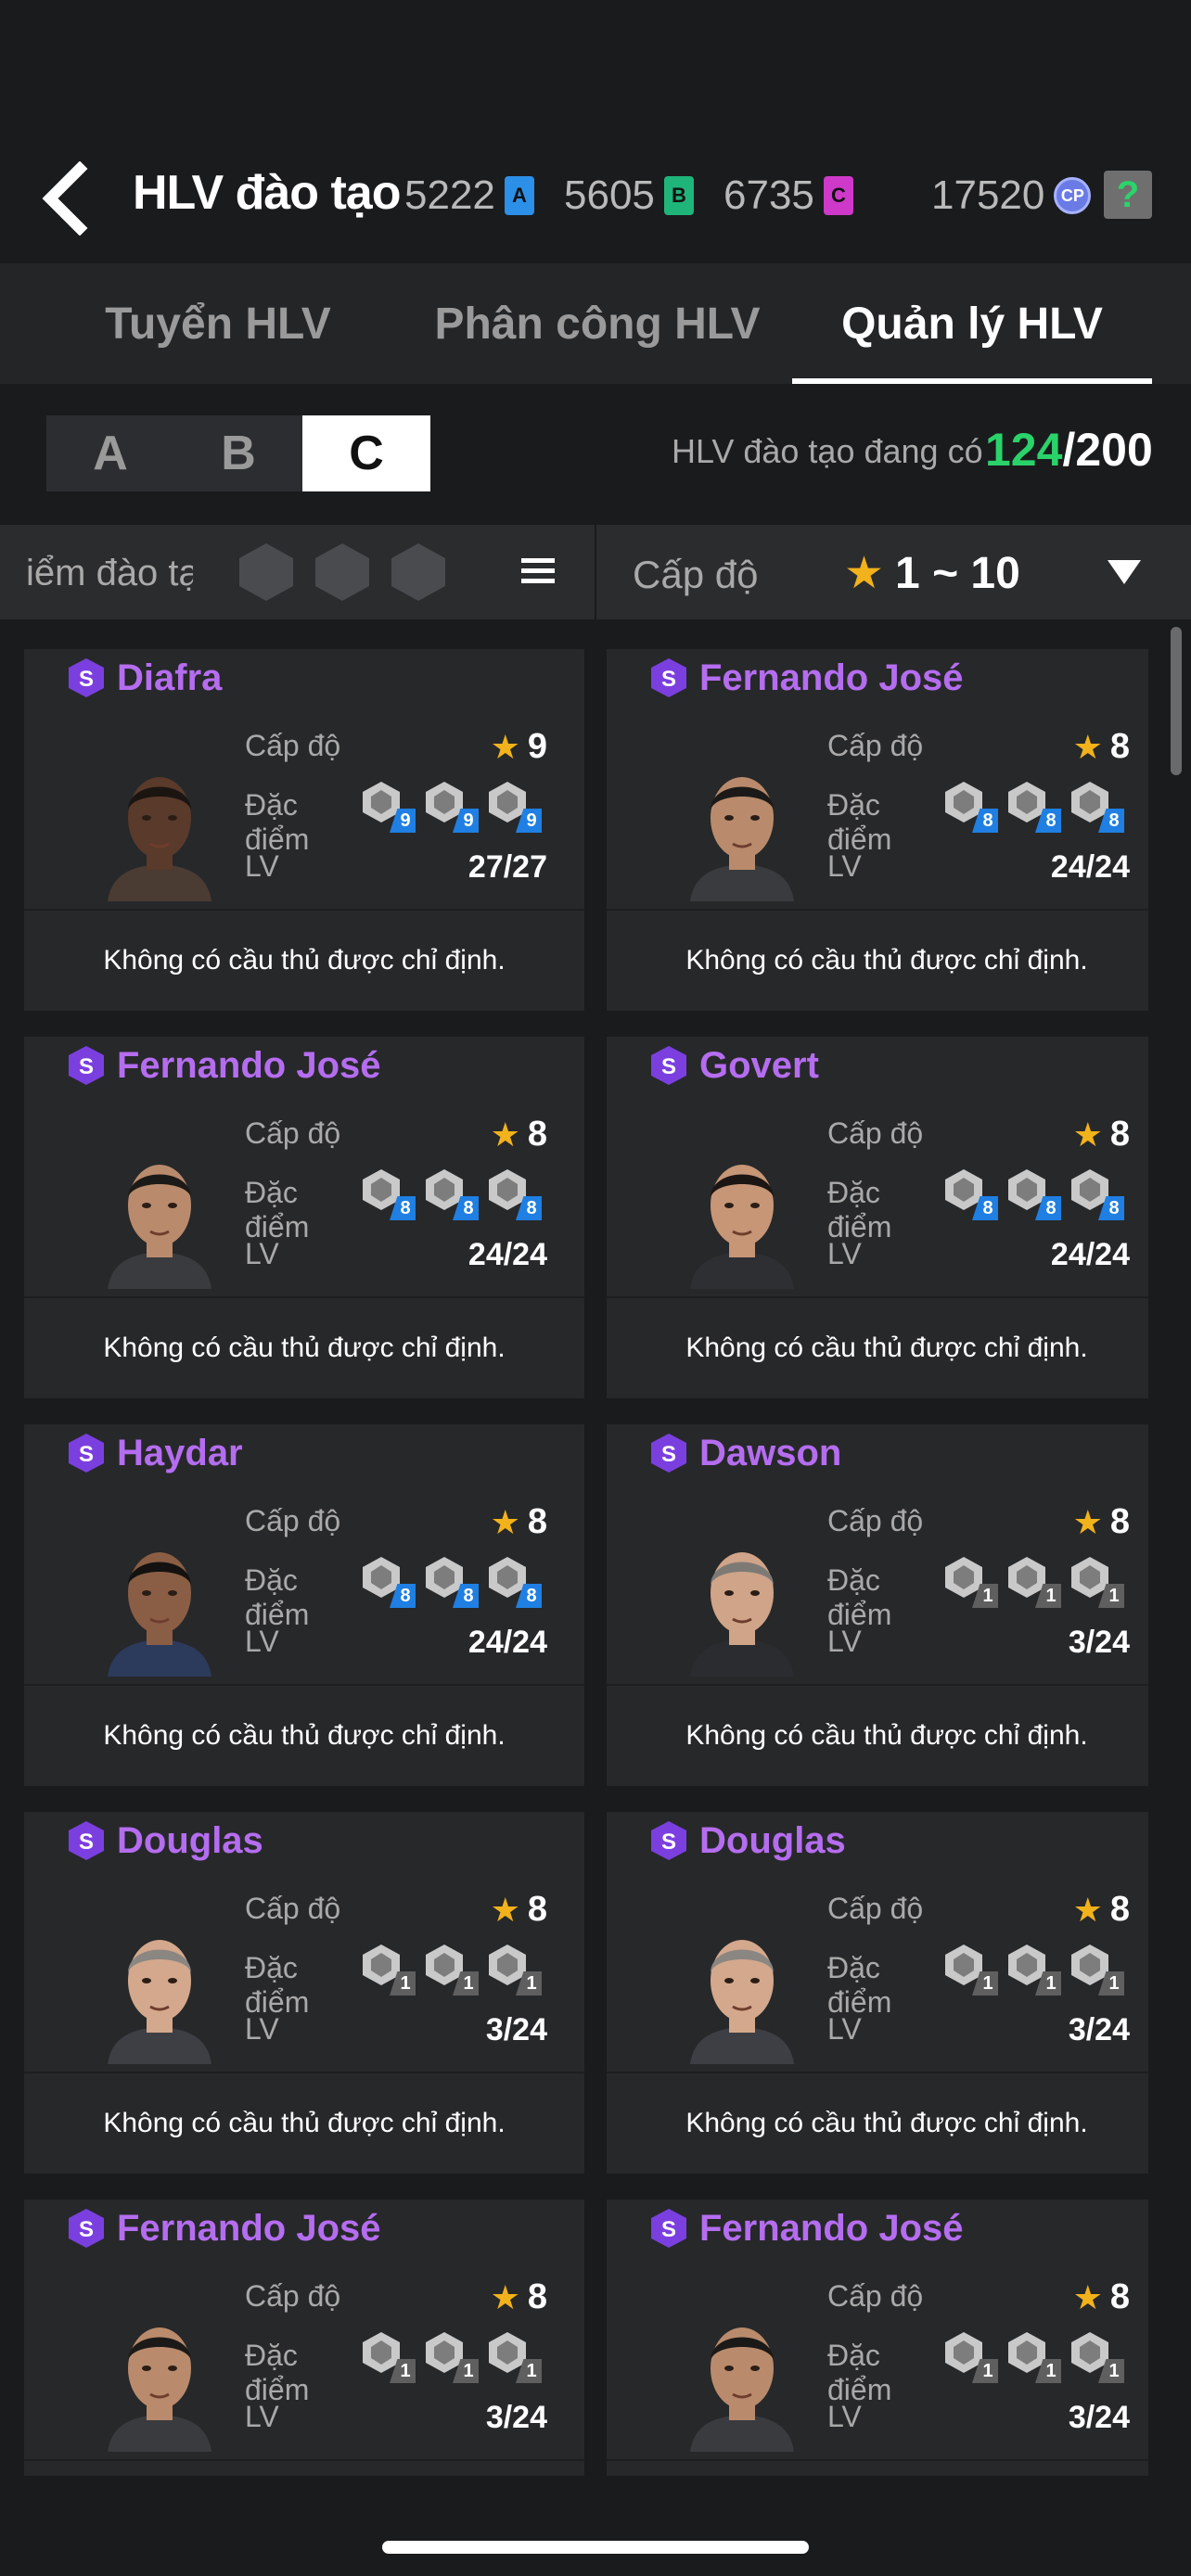  I want to click on tab-assign-coach: Phân công HLV, so click(597, 323).